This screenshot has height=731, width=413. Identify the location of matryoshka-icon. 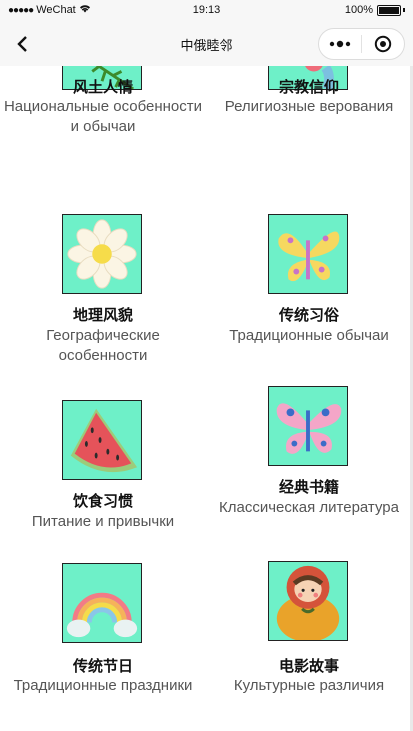
(308, 601).